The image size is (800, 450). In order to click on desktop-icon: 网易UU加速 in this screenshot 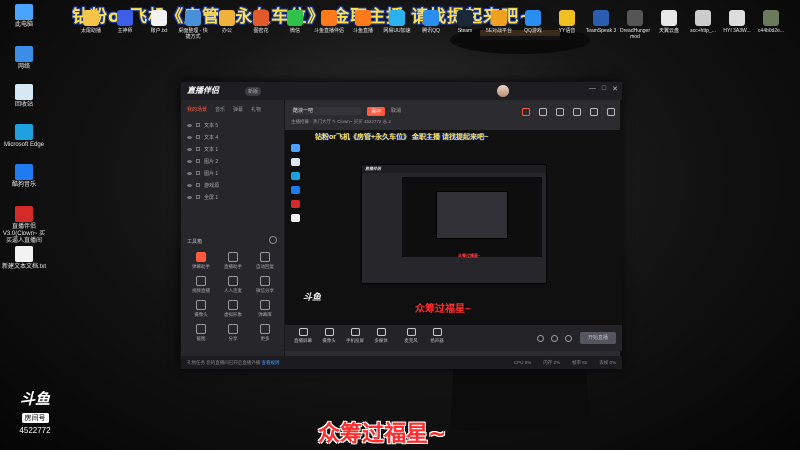, I will do `click(397, 22)`.